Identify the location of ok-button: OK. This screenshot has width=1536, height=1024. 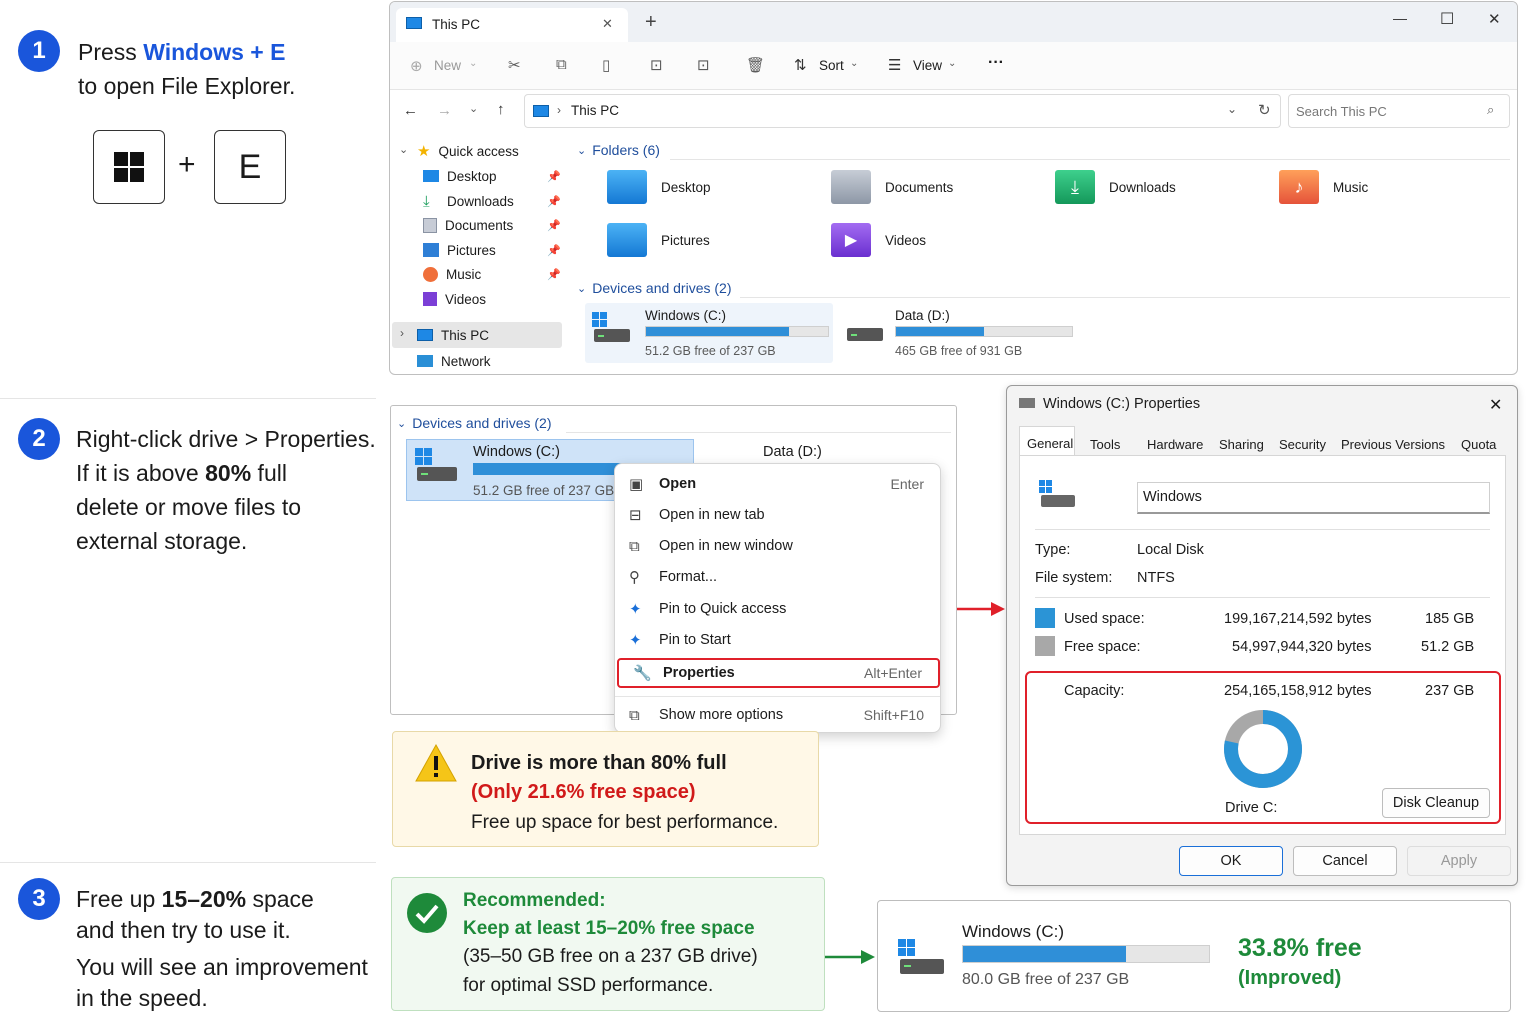
(1231, 861).